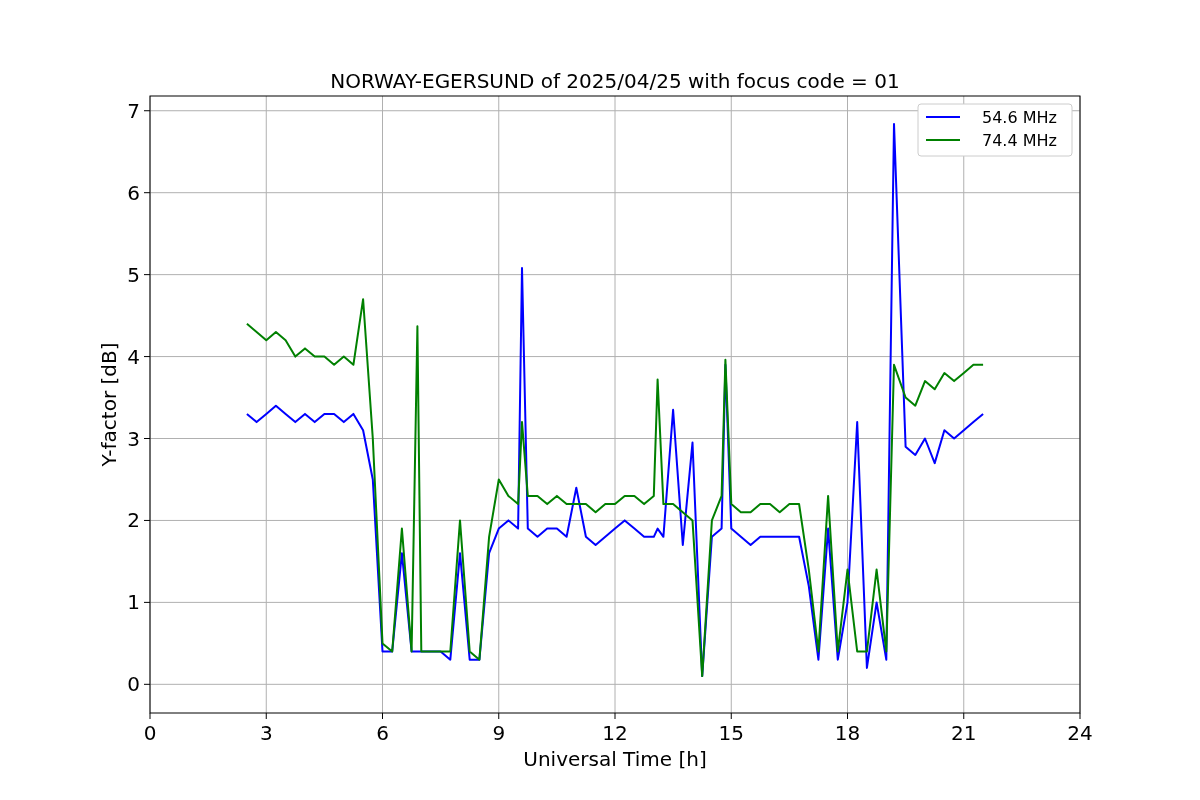  I want to click on legend-label: 54.6 MHz, so click(1019, 117).